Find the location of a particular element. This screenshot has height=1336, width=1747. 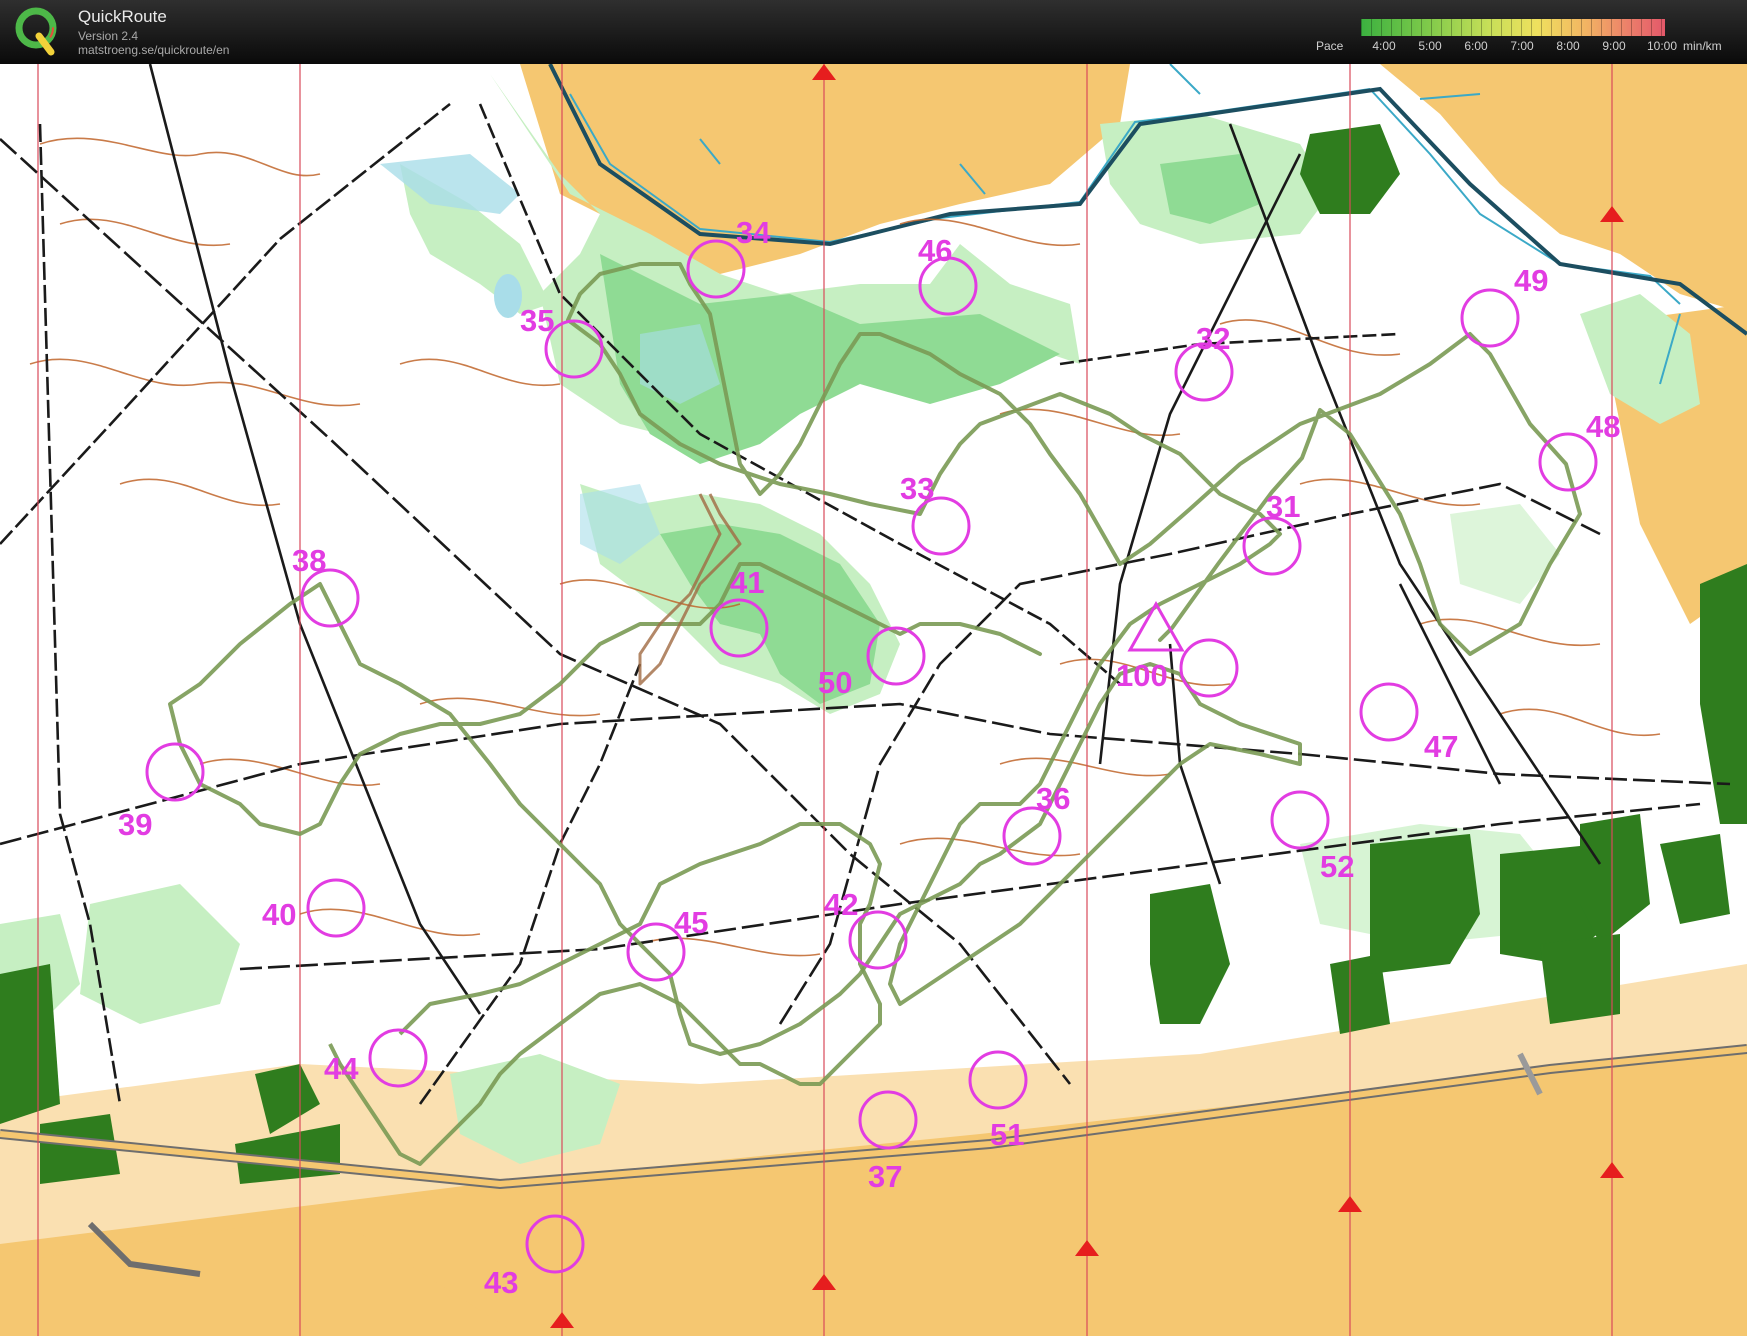

control-label-45: 45 is located at coordinates (691, 922).